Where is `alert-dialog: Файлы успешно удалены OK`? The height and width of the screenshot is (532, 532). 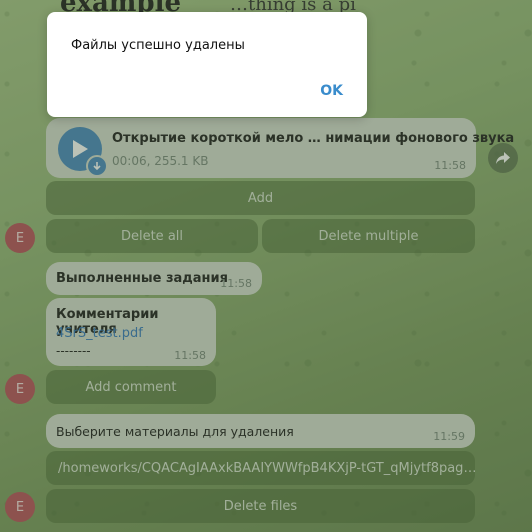
alert-dialog: Файлы успешно удалены OK is located at coordinates (207, 64).